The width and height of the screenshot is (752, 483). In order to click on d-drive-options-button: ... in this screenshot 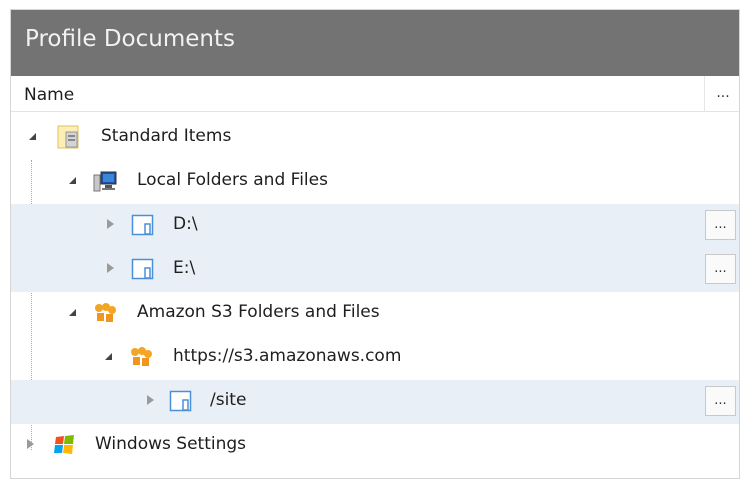, I will do `click(720, 225)`.